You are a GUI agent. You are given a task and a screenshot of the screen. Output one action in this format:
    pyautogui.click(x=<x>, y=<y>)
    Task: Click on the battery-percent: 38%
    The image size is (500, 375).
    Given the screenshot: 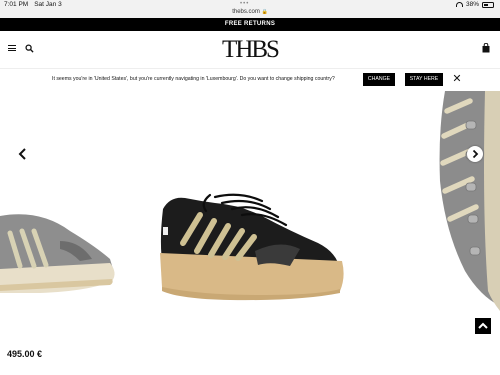 What is the action you would take?
    pyautogui.click(x=472, y=4)
    